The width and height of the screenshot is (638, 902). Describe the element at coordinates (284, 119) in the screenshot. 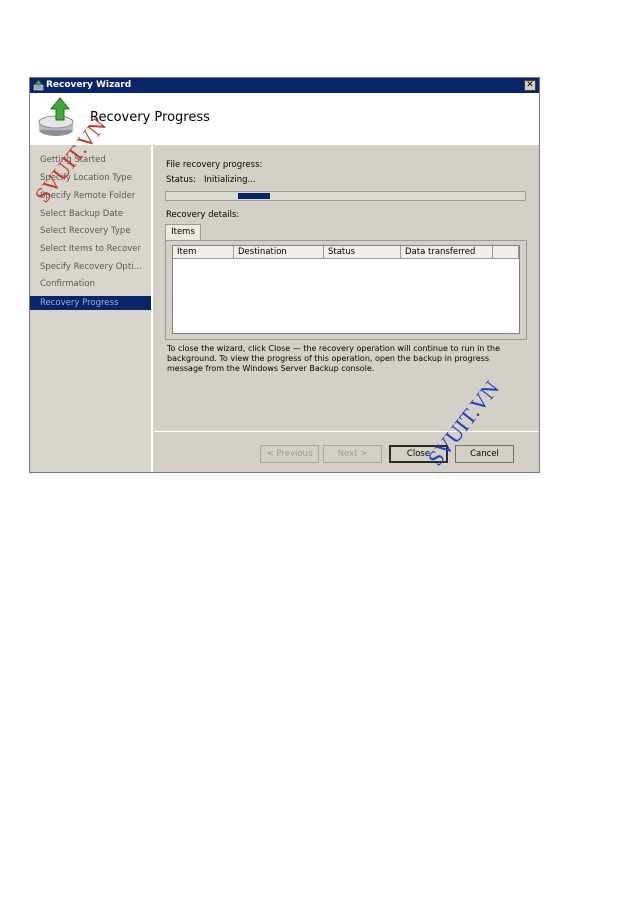

I see `wizard-header: Recovery Progress` at that location.